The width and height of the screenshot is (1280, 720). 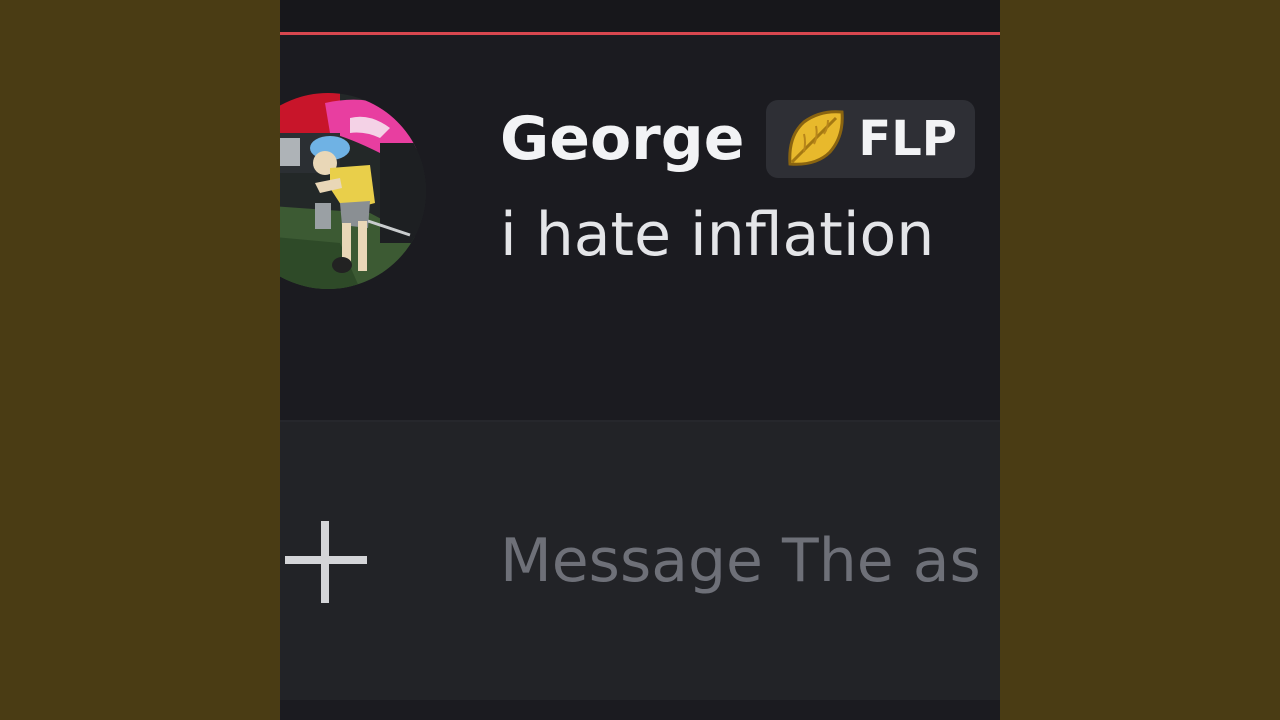 What do you see at coordinates (750, 561) in the screenshot?
I see `message-input` at bounding box center [750, 561].